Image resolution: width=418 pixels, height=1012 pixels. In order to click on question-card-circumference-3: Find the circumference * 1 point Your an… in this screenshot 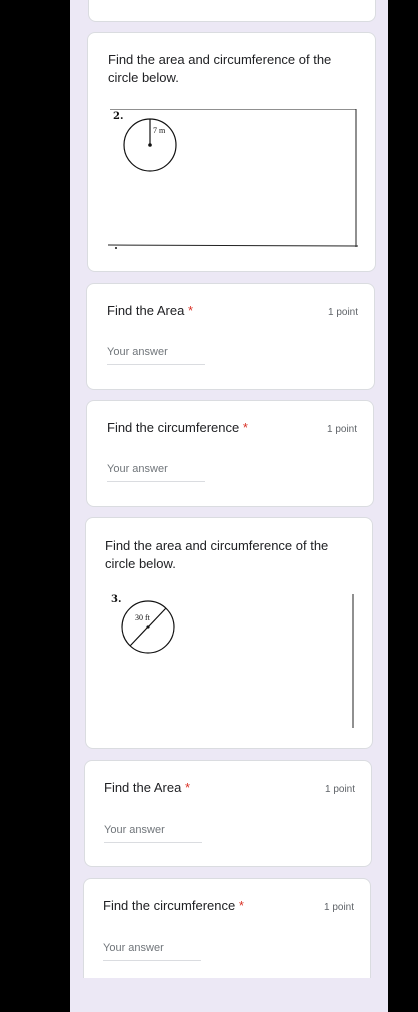, I will do `click(227, 928)`.